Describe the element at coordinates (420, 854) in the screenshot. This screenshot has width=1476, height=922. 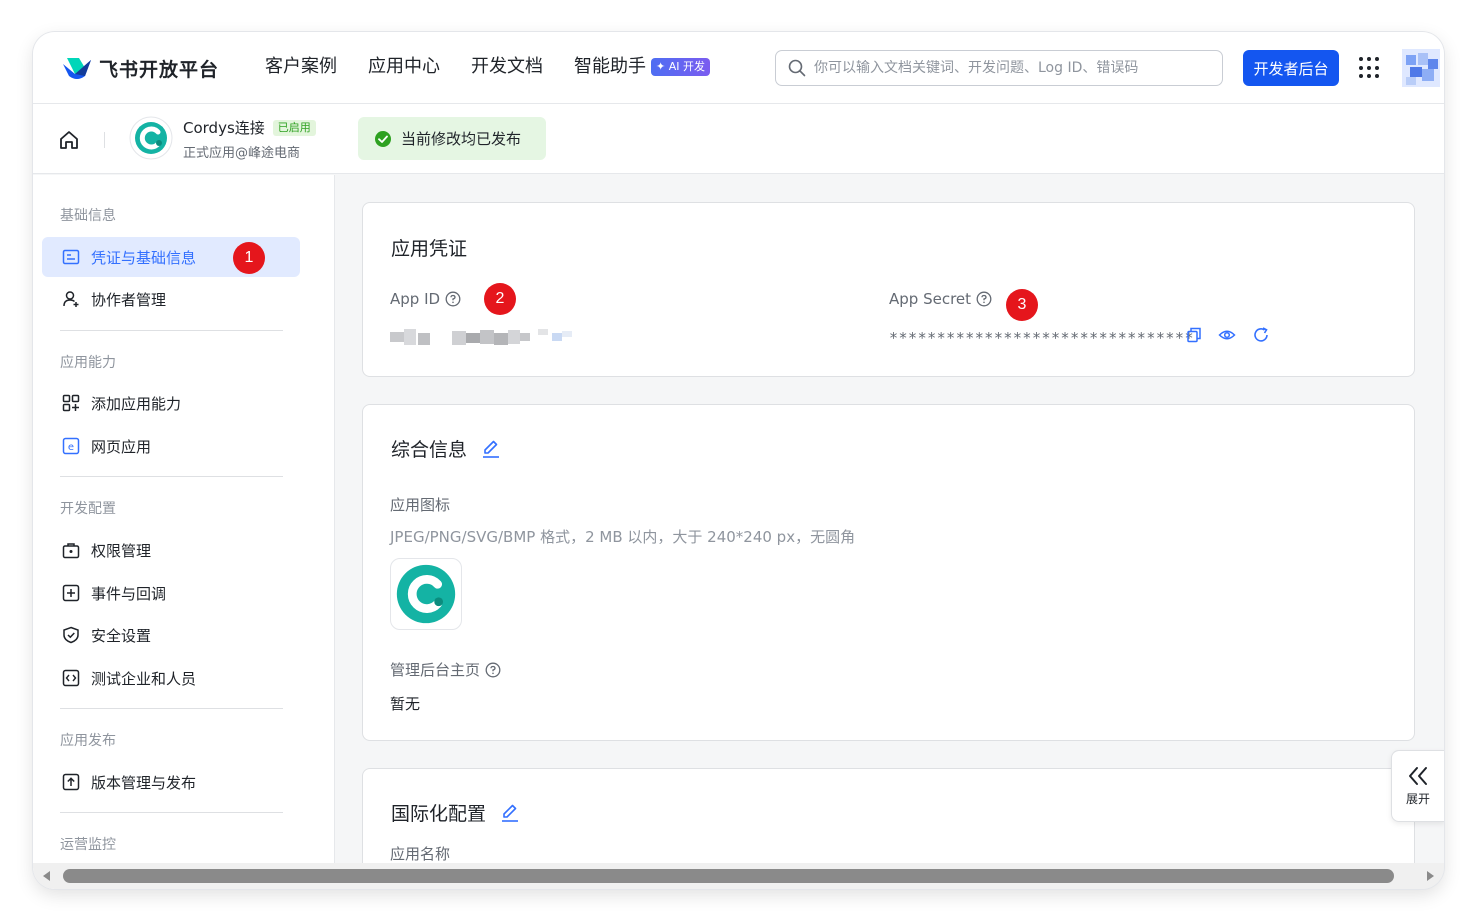
I see `app-name-label: 应用名称` at that location.